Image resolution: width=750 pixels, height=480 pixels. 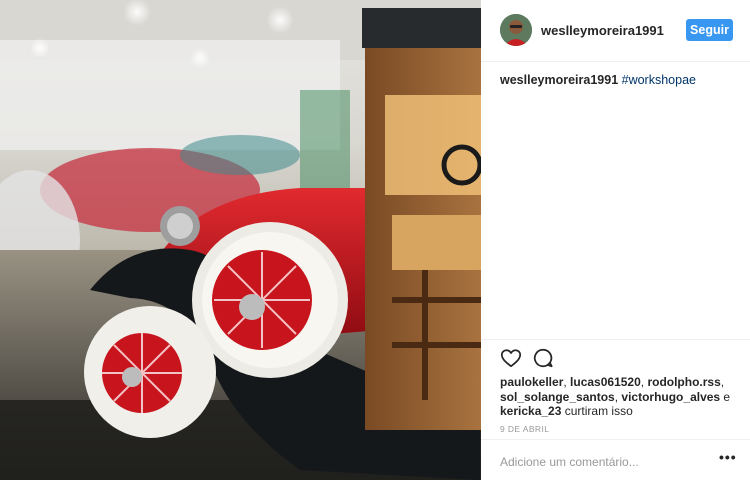 I want to click on like-user: paulokeller, so click(x=531, y=382).